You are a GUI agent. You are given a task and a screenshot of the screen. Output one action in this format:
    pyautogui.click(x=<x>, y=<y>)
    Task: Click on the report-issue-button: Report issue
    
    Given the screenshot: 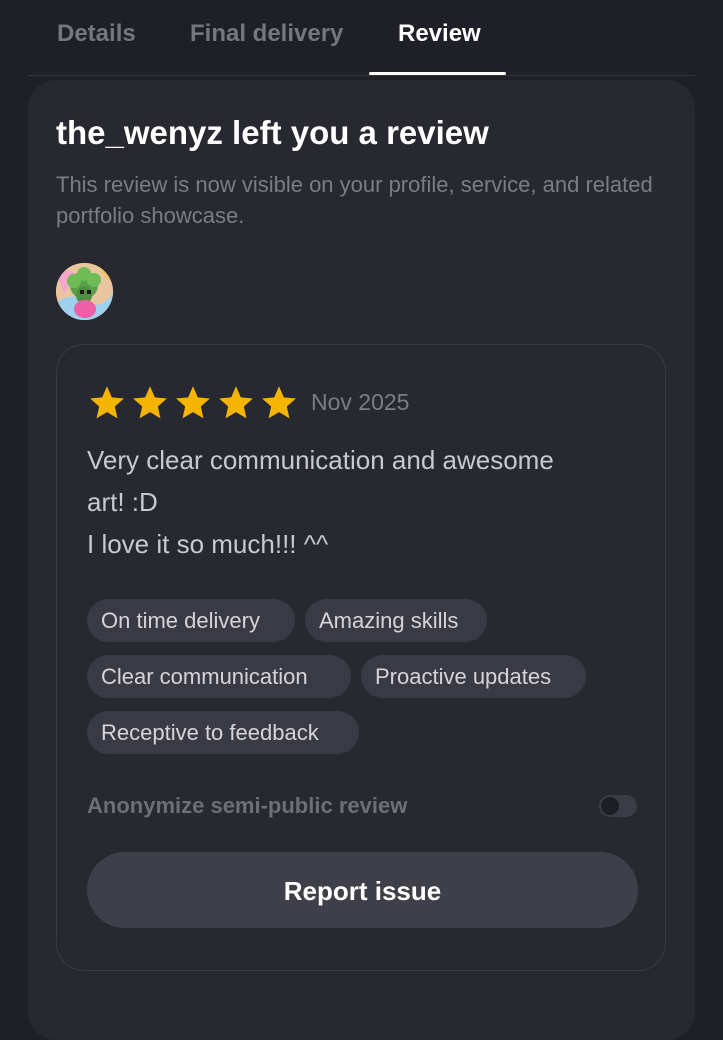 What is the action you would take?
    pyautogui.click(x=362, y=890)
    